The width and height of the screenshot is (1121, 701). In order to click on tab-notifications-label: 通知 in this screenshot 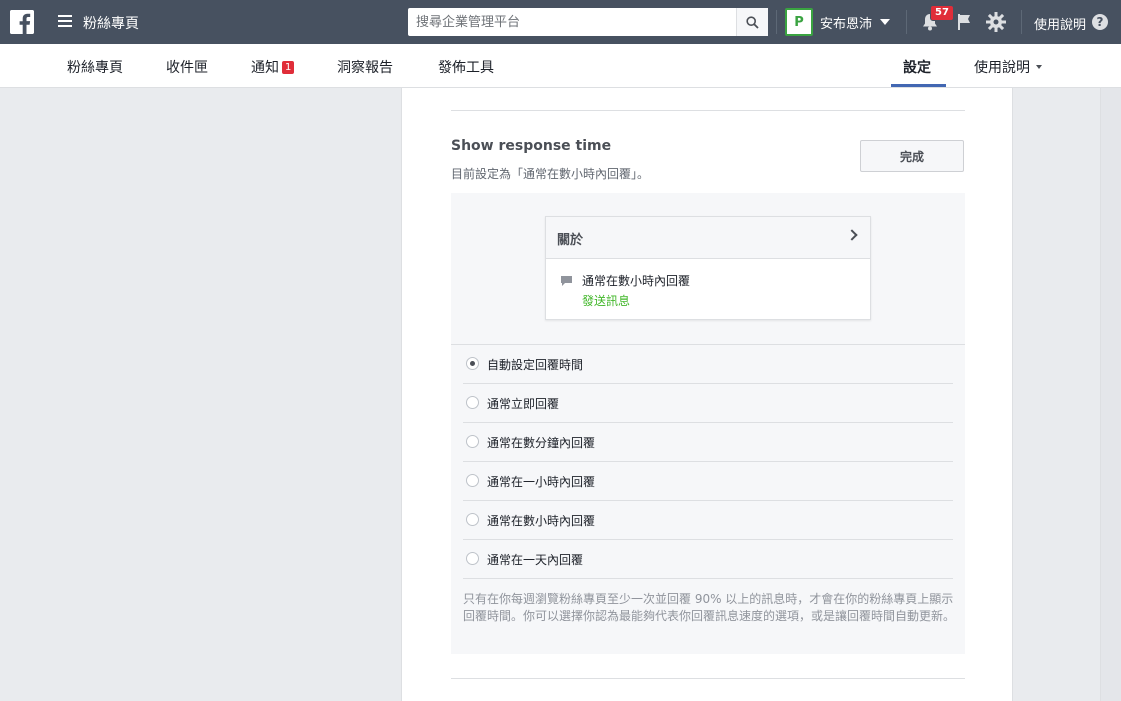, I will do `click(265, 68)`.